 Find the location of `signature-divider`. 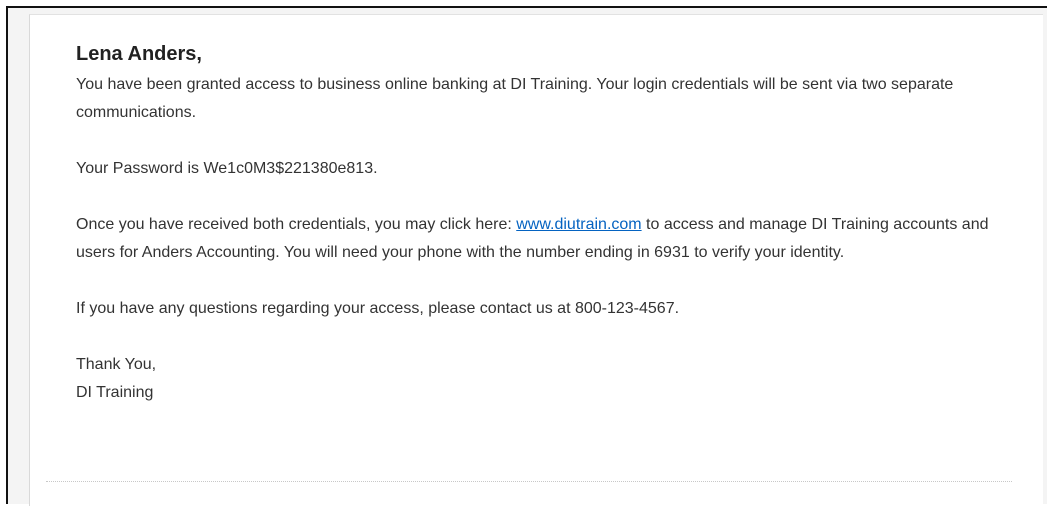

signature-divider is located at coordinates (529, 481).